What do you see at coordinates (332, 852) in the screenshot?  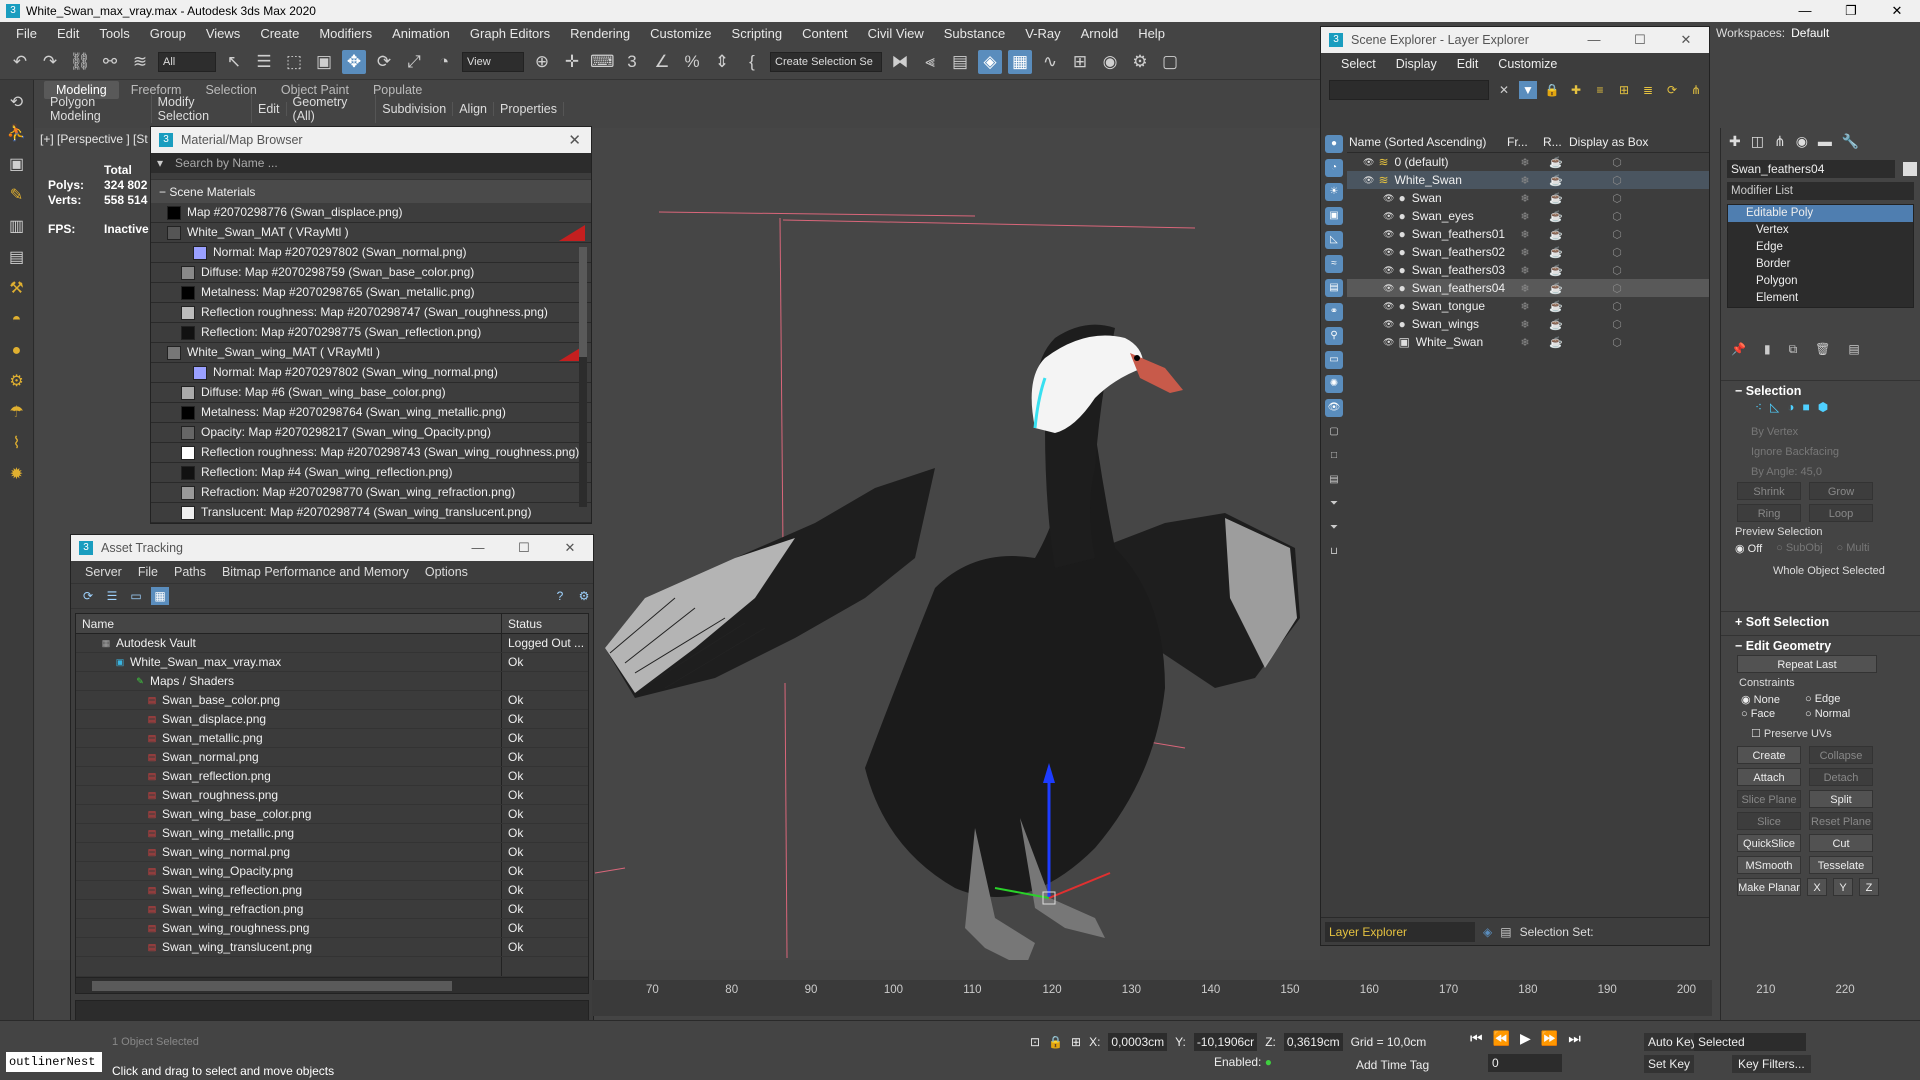 I see `table-row: ▤ Swan_wing_normal.png Ok` at bounding box center [332, 852].